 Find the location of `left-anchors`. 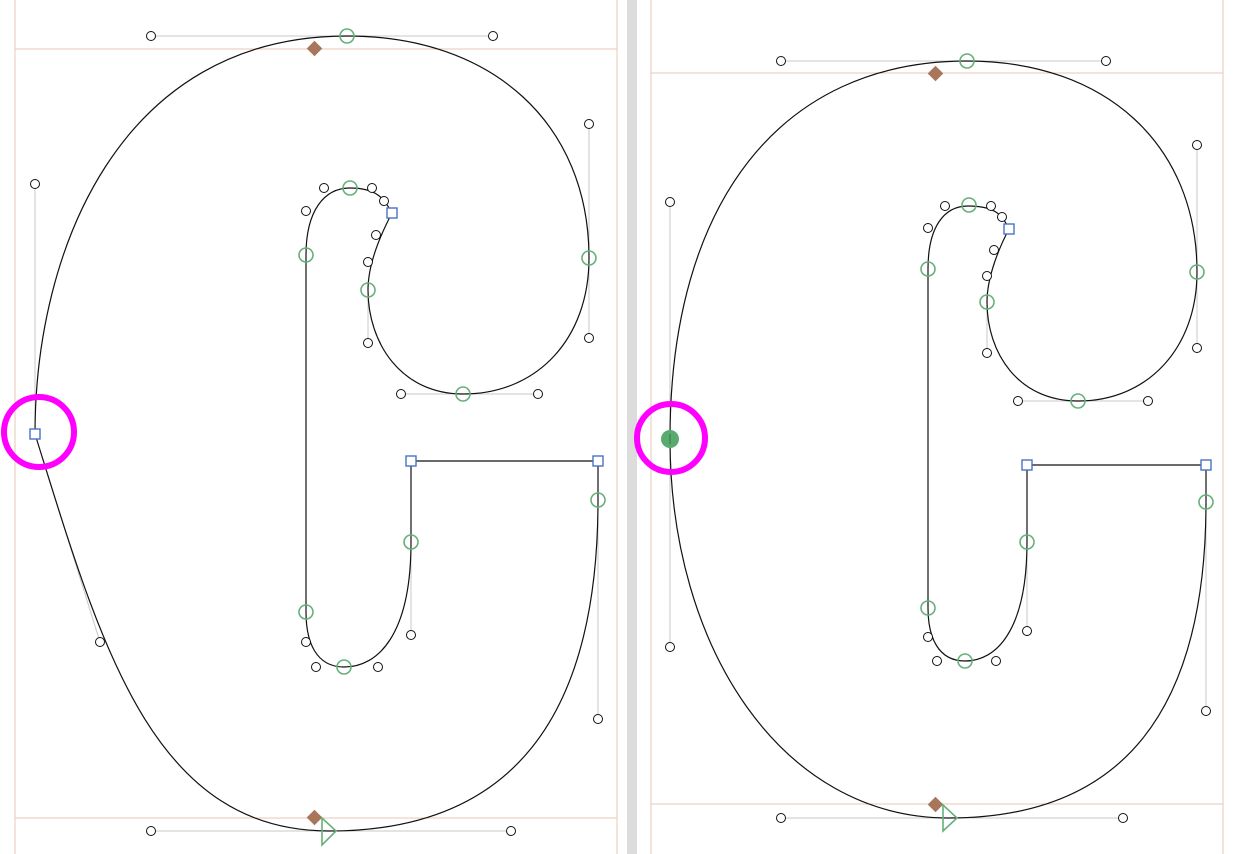

left-anchors is located at coordinates (314, 433).